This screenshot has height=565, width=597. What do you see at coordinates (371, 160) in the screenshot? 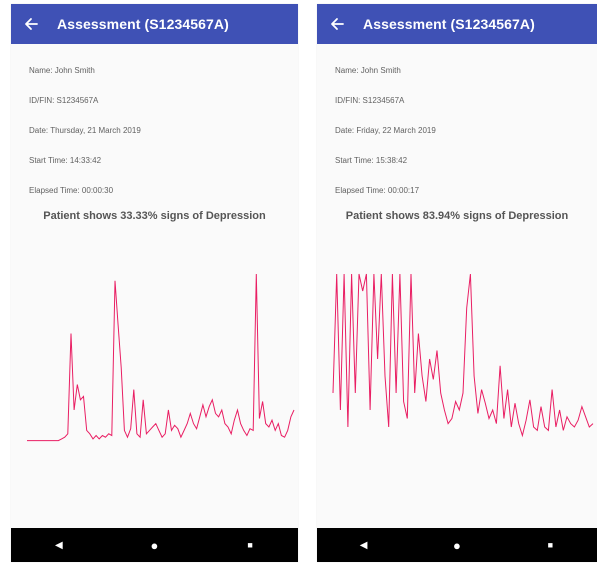
I see `start-time: Start Time: 15:38:42` at bounding box center [371, 160].